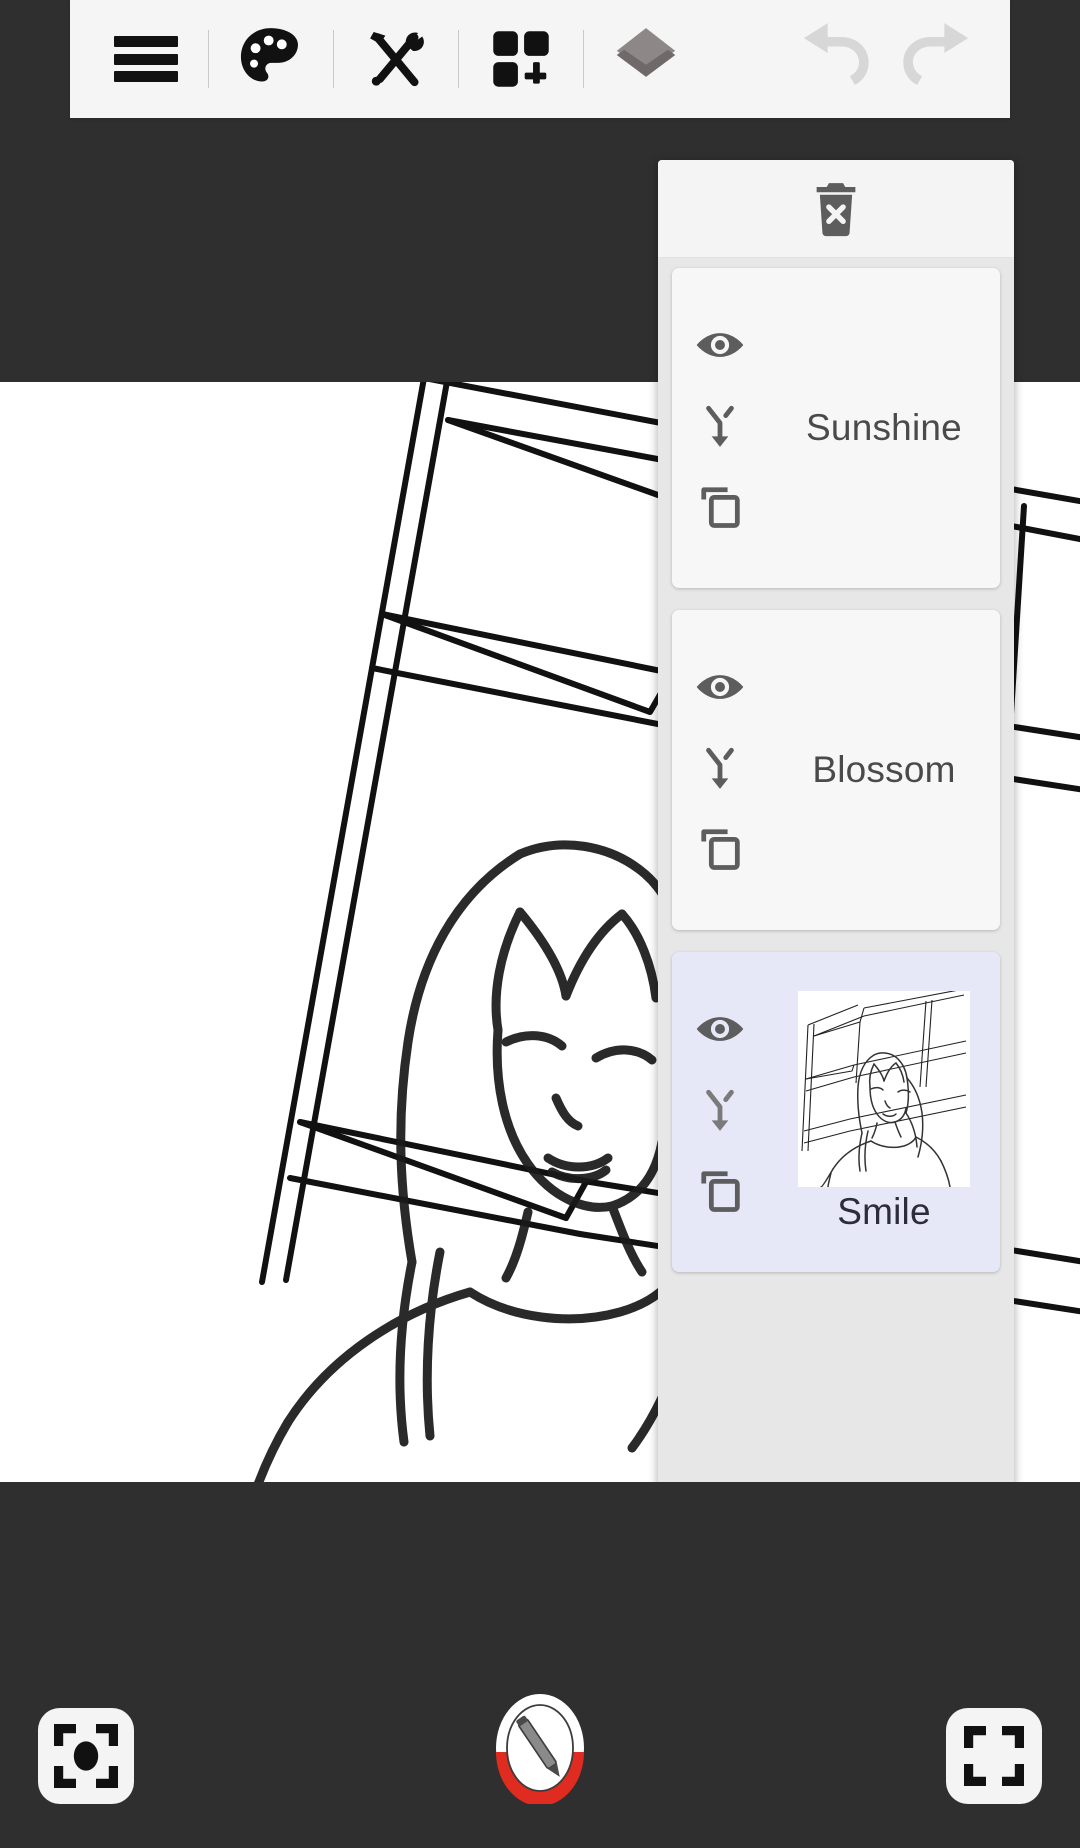 This screenshot has width=1080, height=1848. I want to click on undo-button, so click(838, 59).